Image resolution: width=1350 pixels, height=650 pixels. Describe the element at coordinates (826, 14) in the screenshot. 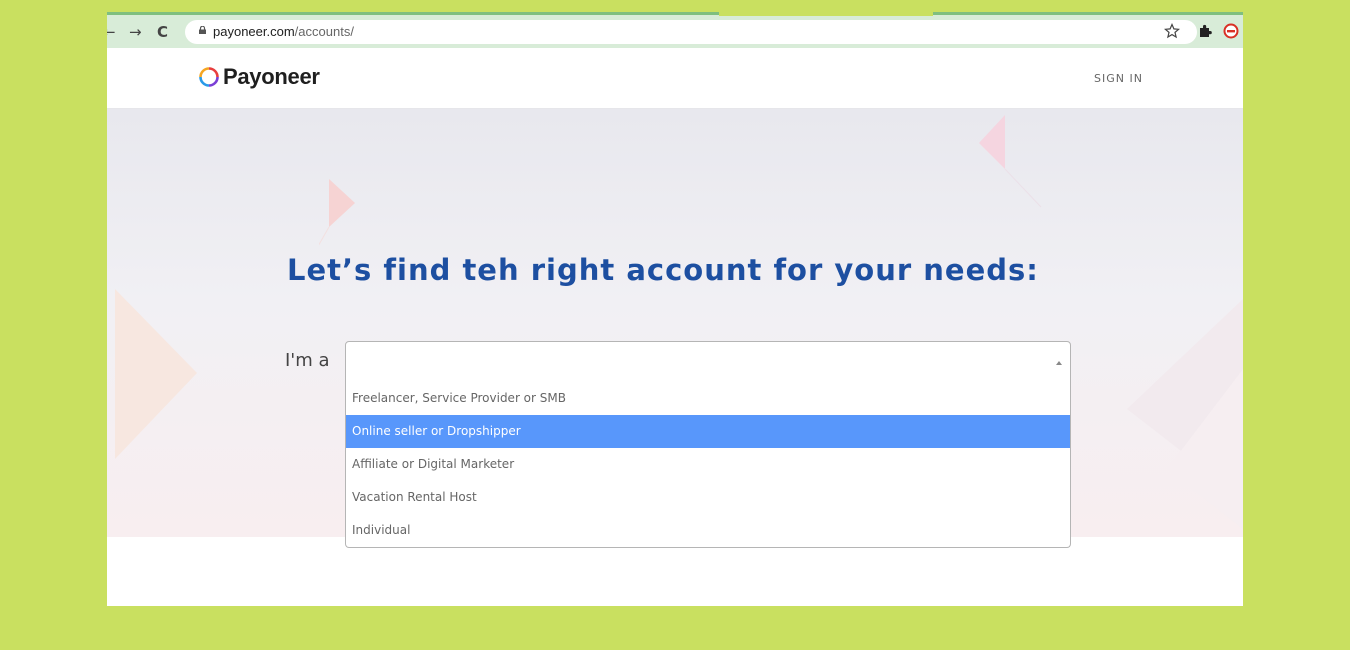

I see `active-tab-edge` at that location.